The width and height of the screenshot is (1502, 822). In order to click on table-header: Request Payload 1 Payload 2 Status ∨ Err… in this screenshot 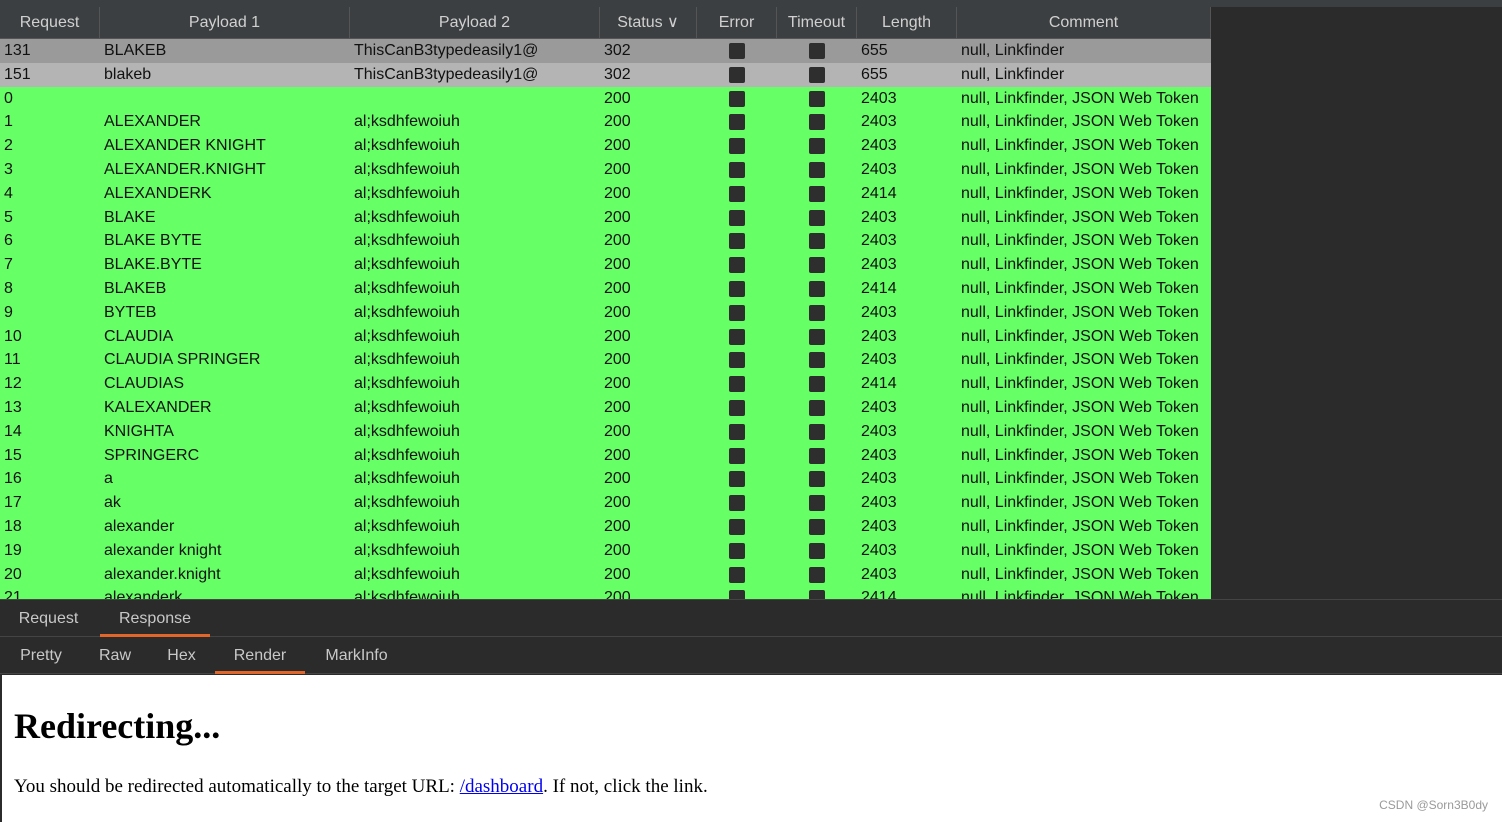, I will do `click(605, 23)`.